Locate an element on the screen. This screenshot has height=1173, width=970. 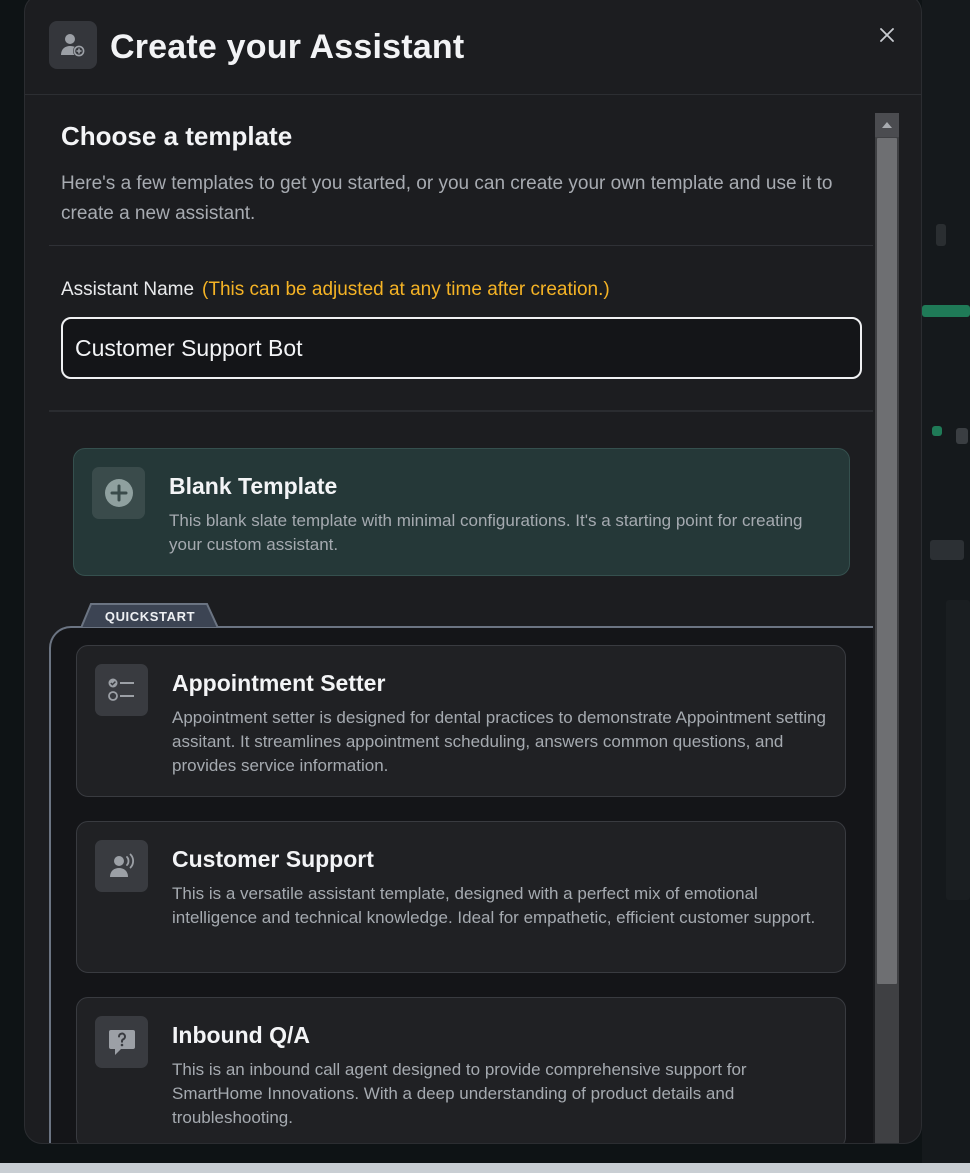
template-title: Customer Support is located at coordinates (273, 859).